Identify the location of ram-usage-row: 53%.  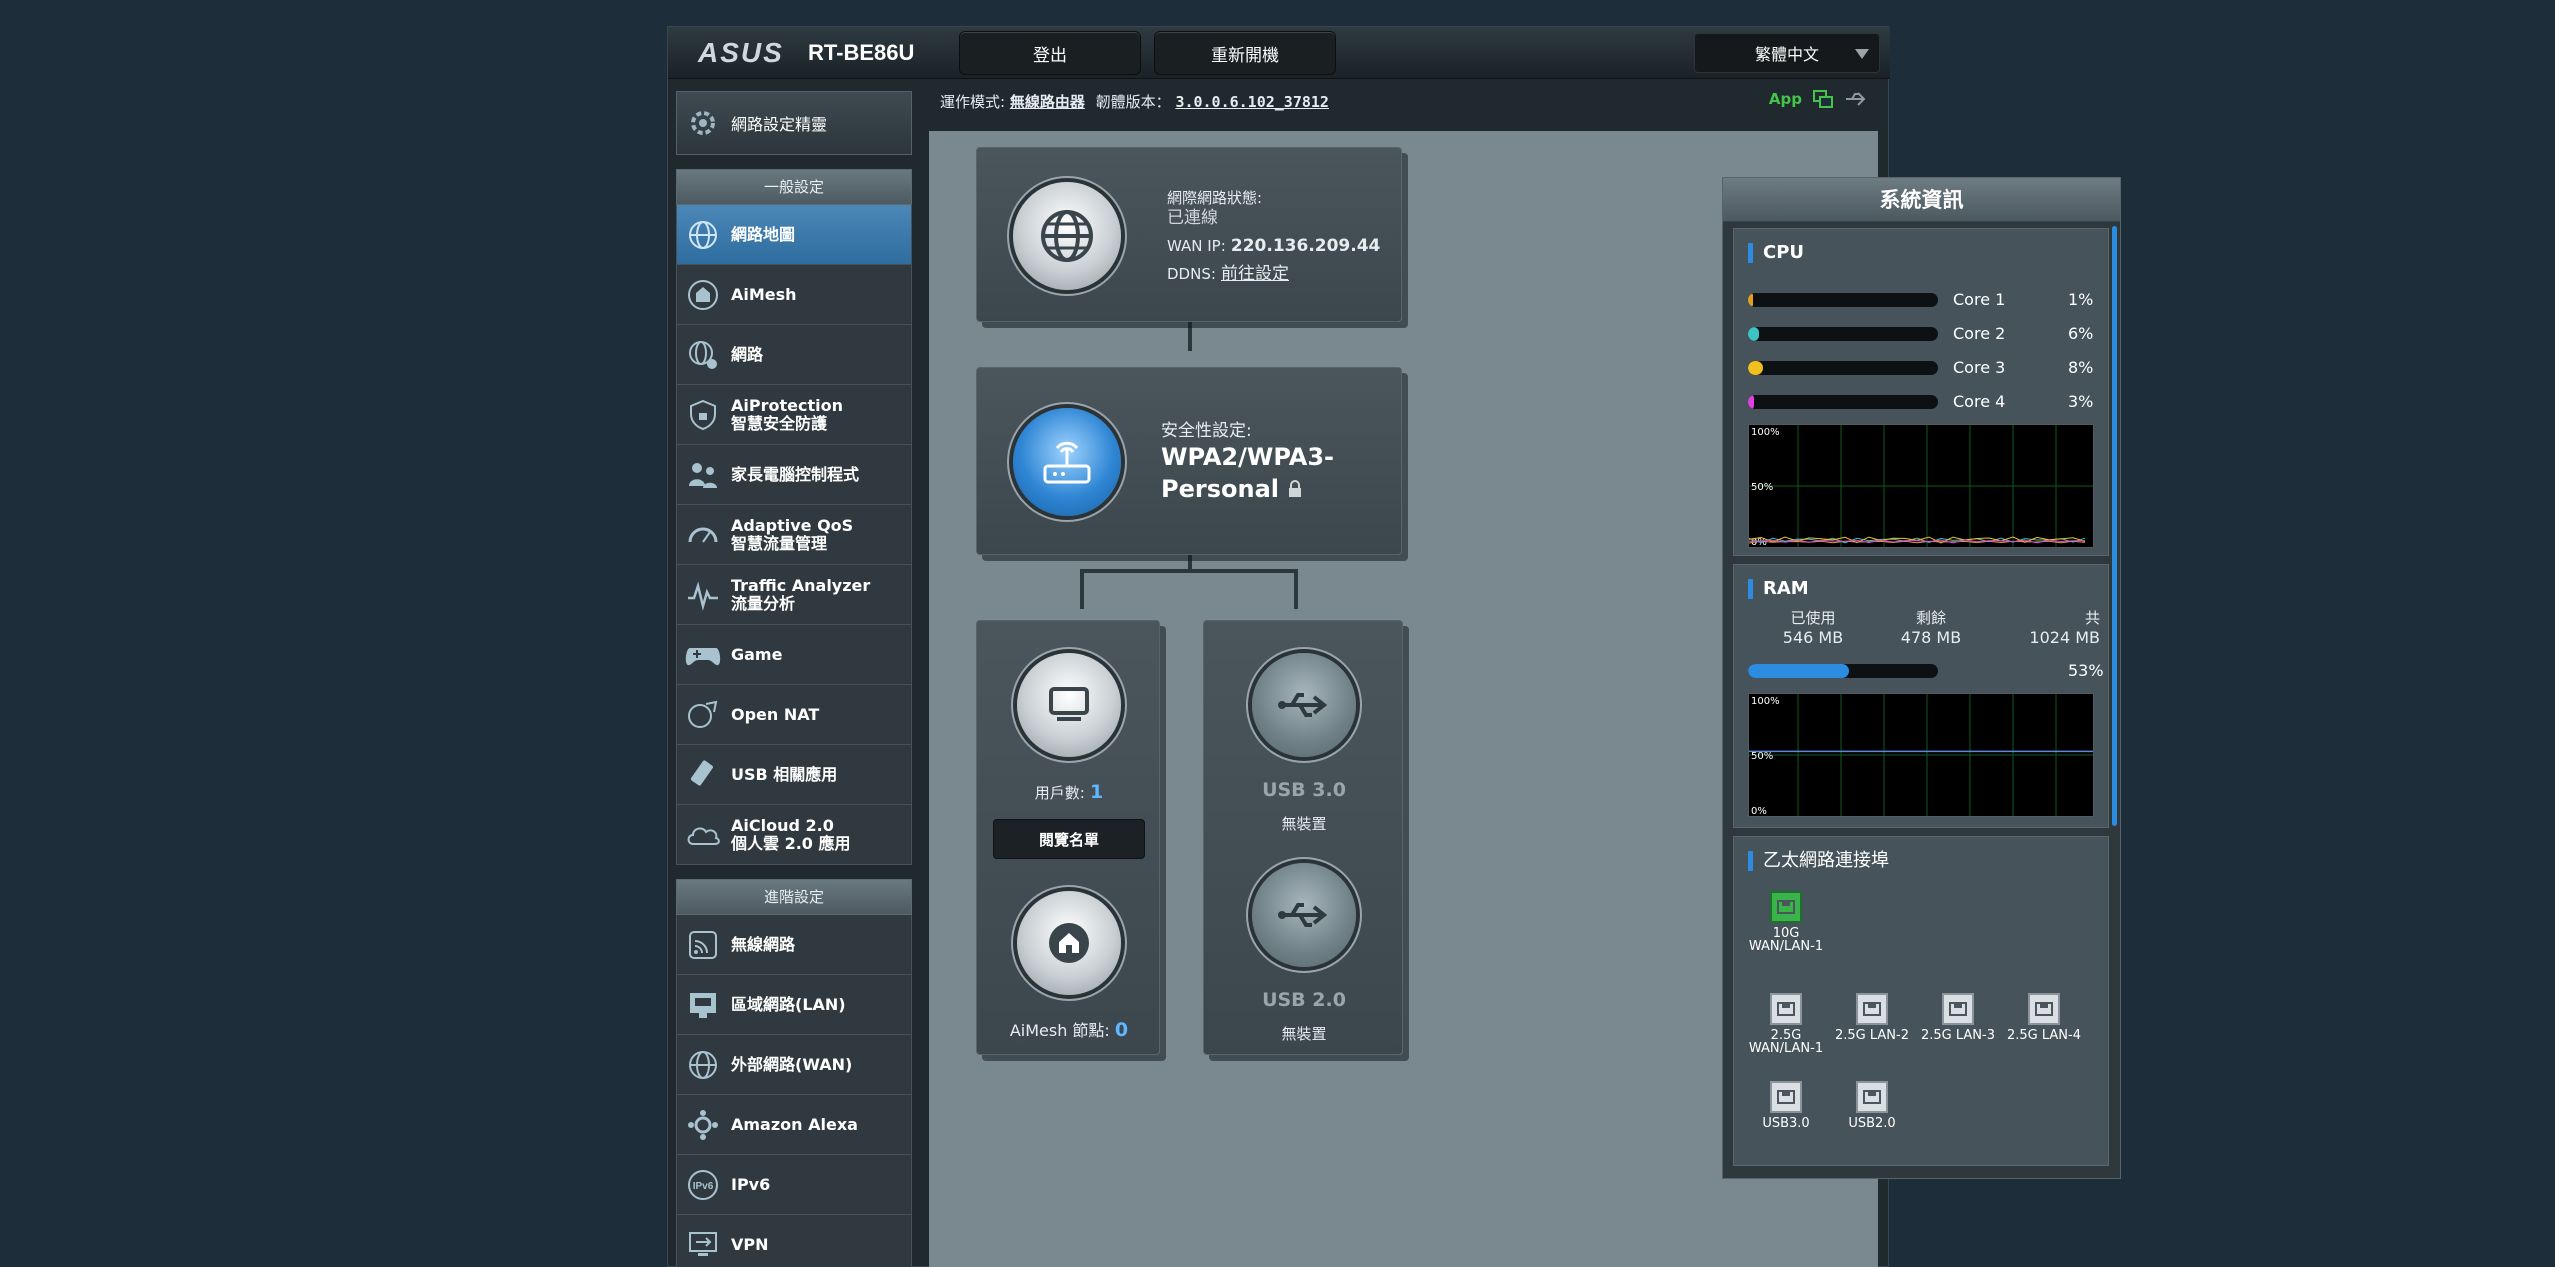
(1928, 670).